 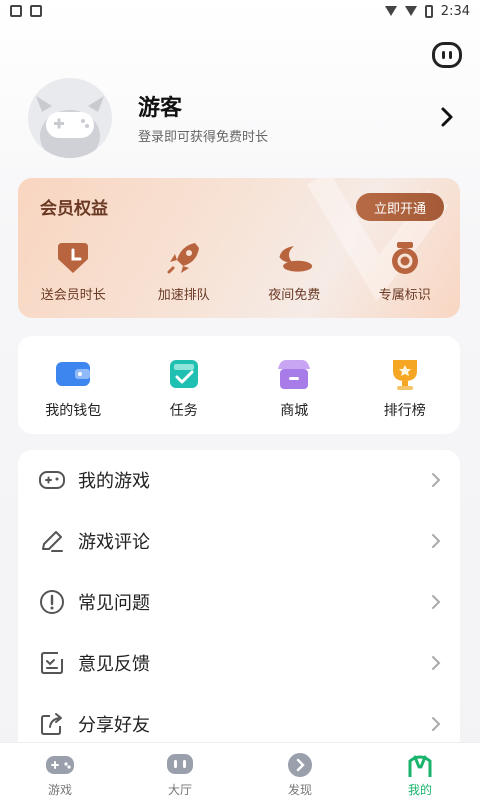 I want to click on menu-item-label: 我的游戏, so click(x=114, y=481).